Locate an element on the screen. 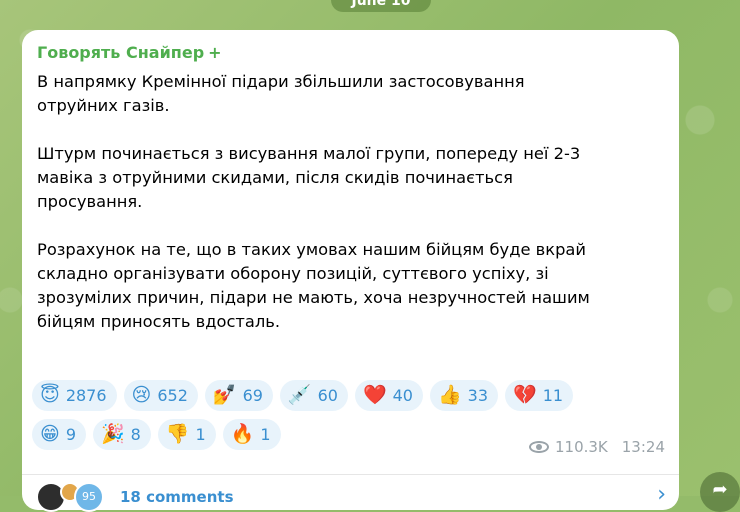 Image resolution: width=740 pixels, height=512 pixels. reaction-count: 11 is located at coordinates (553, 395).